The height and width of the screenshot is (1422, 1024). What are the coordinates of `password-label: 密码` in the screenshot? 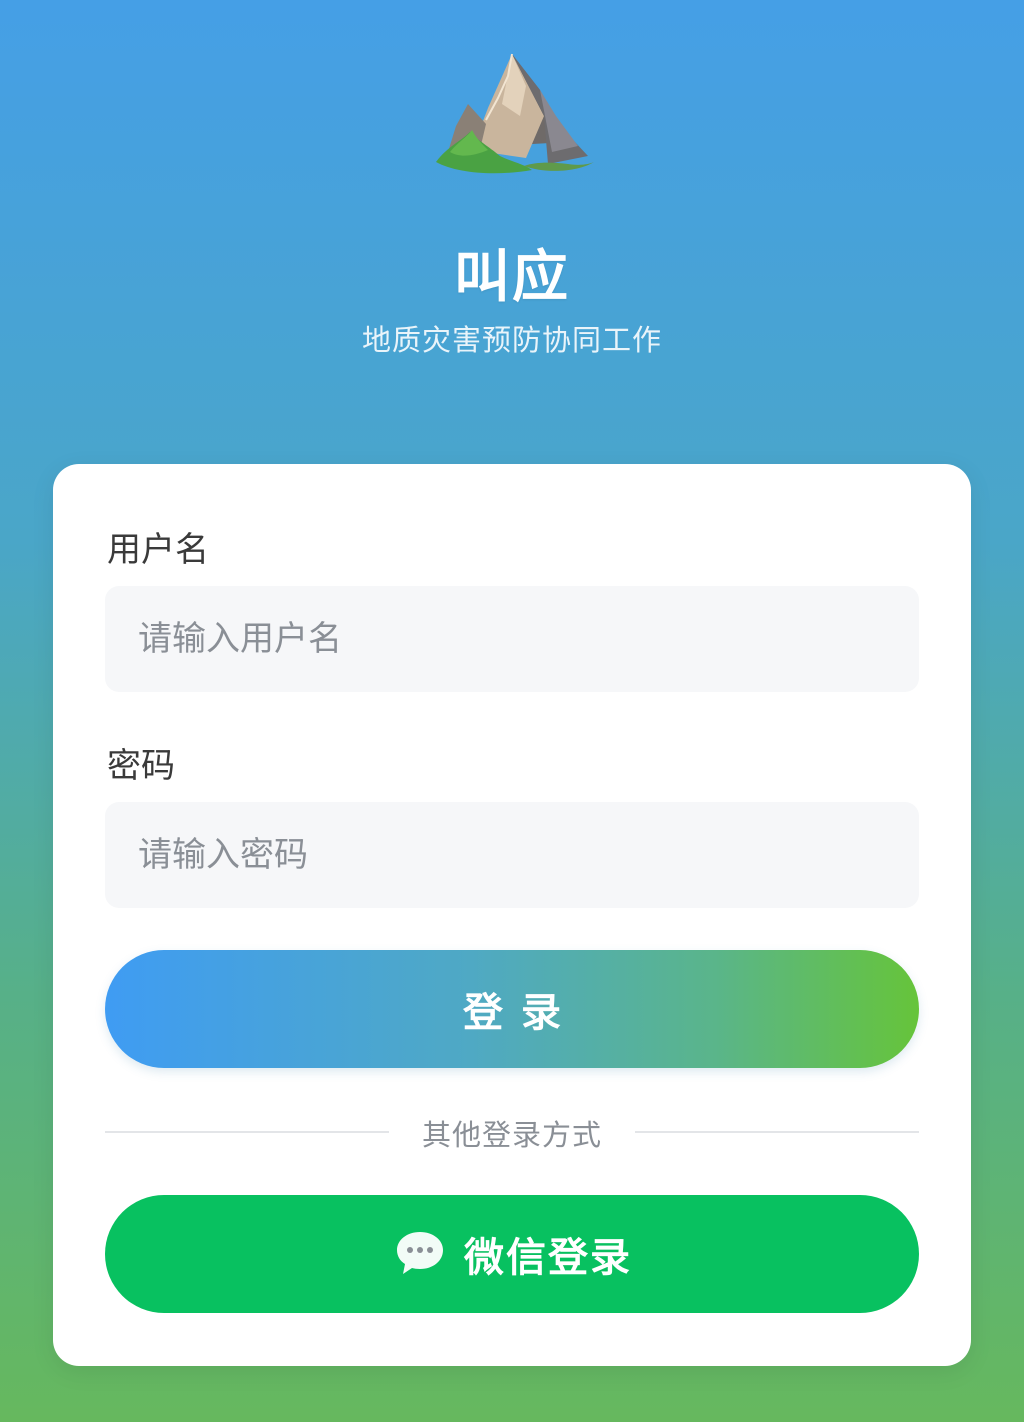 It's located at (141, 766).